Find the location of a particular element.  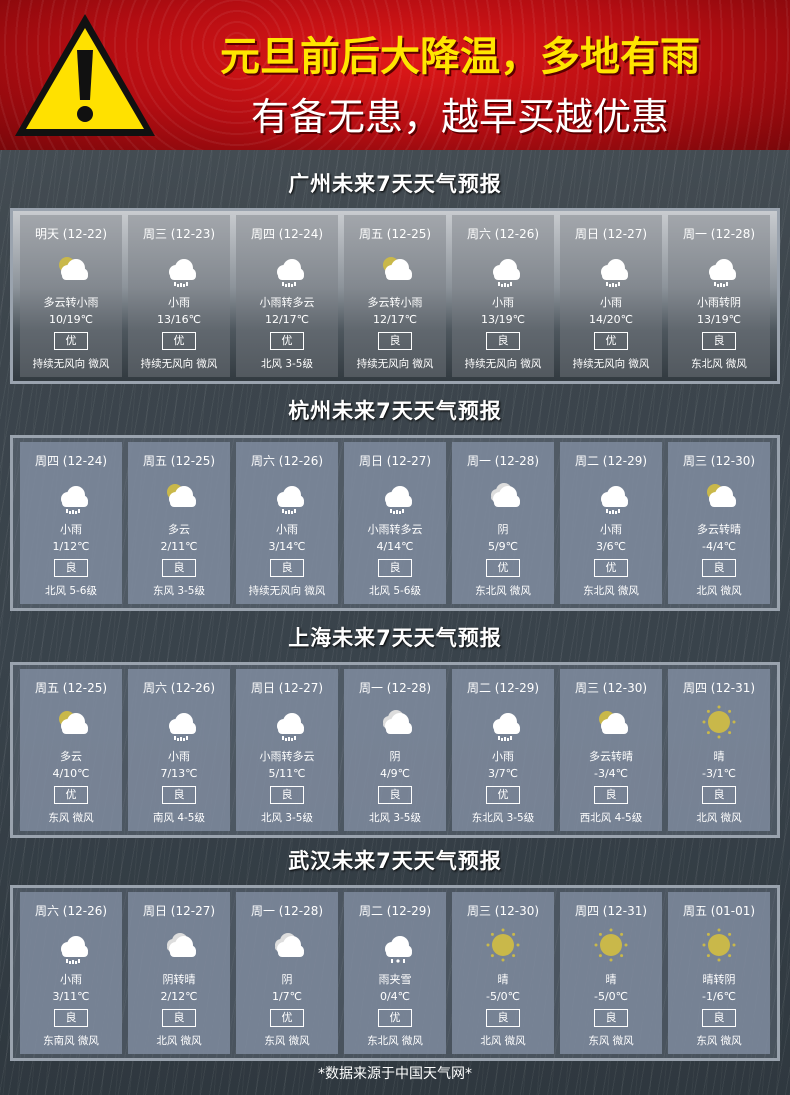

temperature-range: 3/6℃ is located at coordinates (611, 546).